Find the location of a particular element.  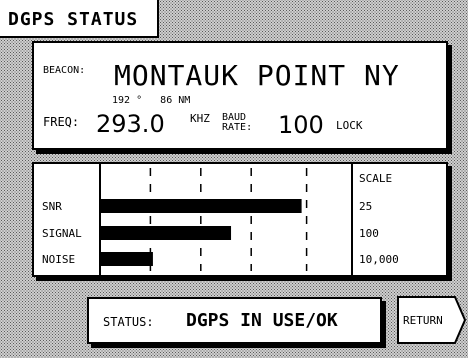

beacon-label: BEACON: is located at coordinates (64, 70).